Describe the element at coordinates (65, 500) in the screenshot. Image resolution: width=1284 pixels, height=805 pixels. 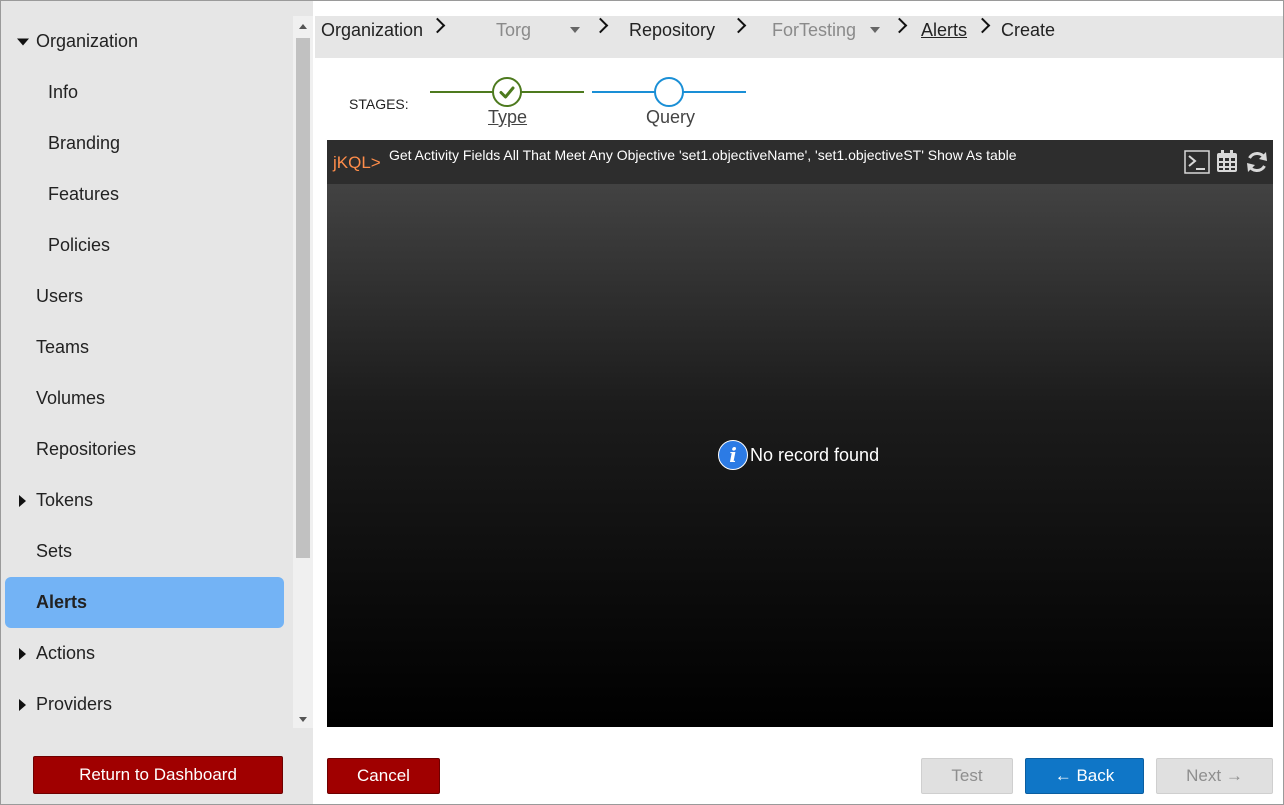
I see `sidebar-item-label: Tokens` at that location.